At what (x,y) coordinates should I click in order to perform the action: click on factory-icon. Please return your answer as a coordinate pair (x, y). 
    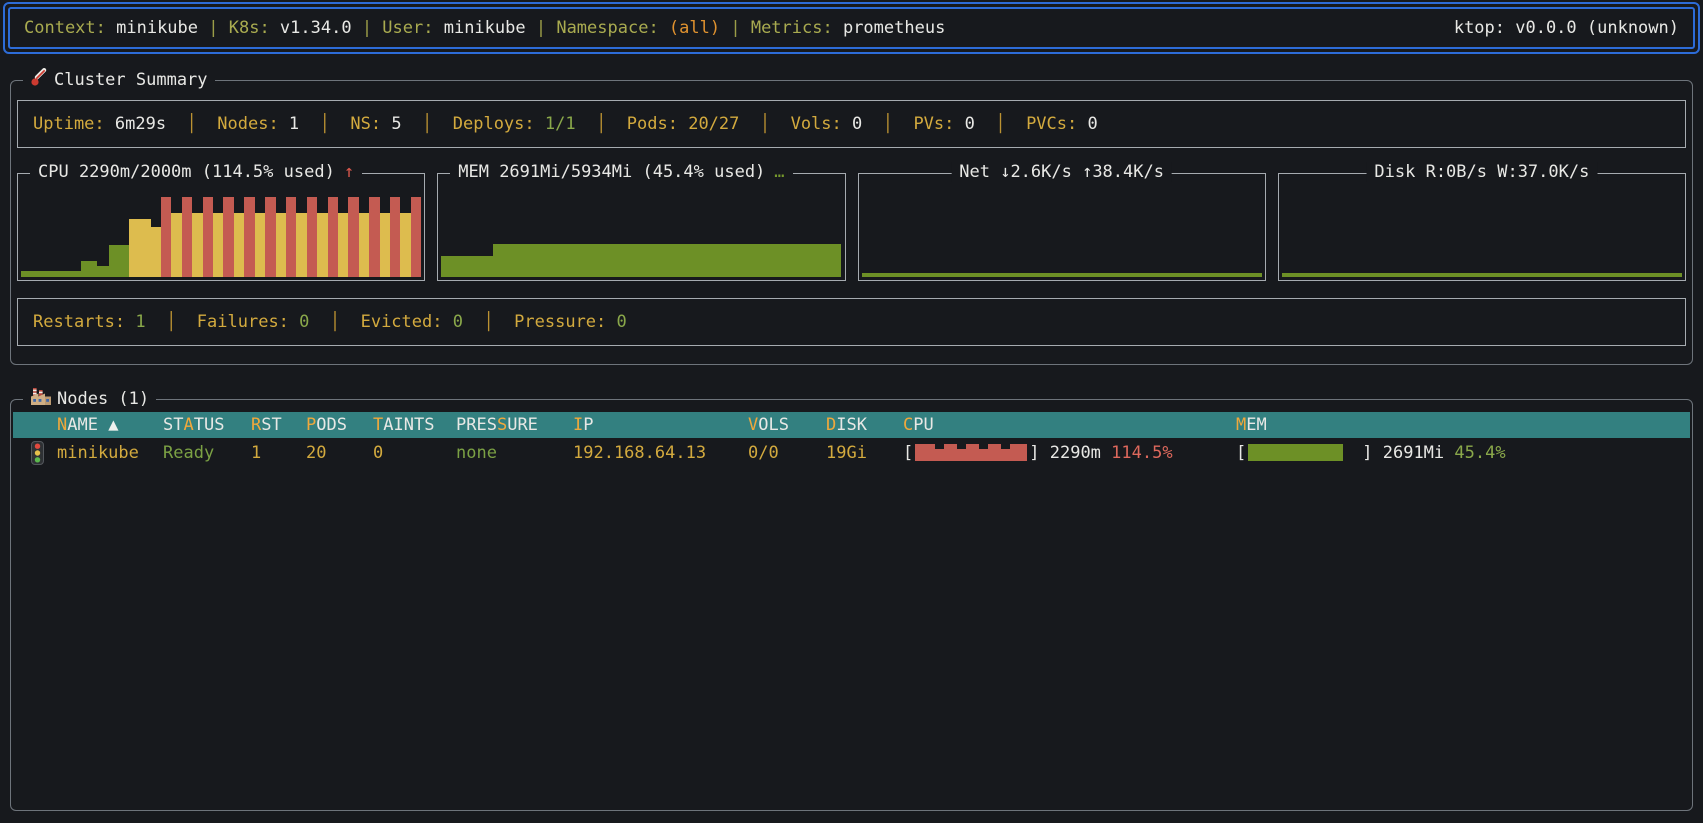
    Looking at the image, I should click on (41, 399).